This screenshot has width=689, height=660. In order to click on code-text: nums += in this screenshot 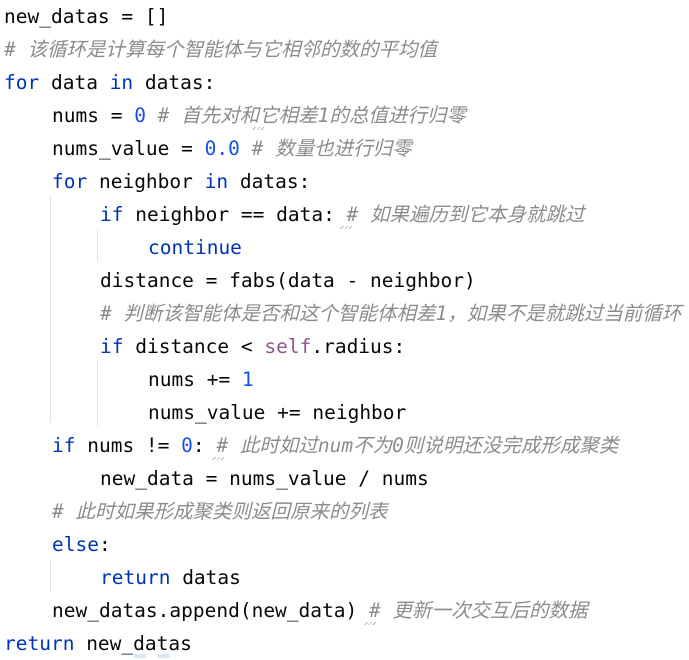, I will do `click(195, 379)`.